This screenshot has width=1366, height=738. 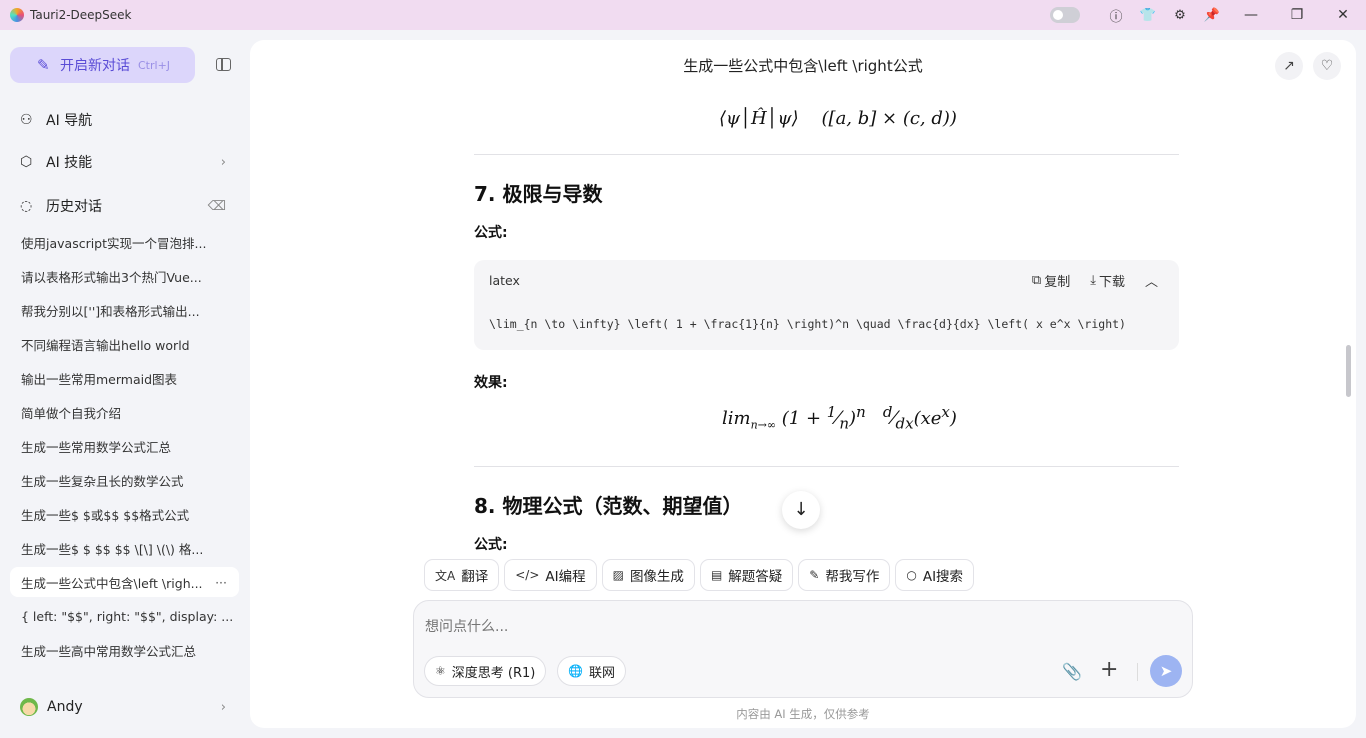 I want to click on web-search-toggle: 🌐 联网, so click(x=591, y=671).